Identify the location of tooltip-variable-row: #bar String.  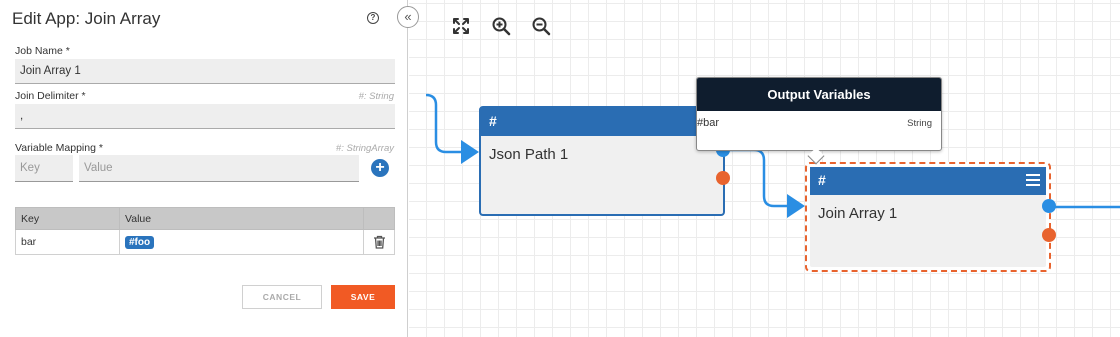
(819, 123).